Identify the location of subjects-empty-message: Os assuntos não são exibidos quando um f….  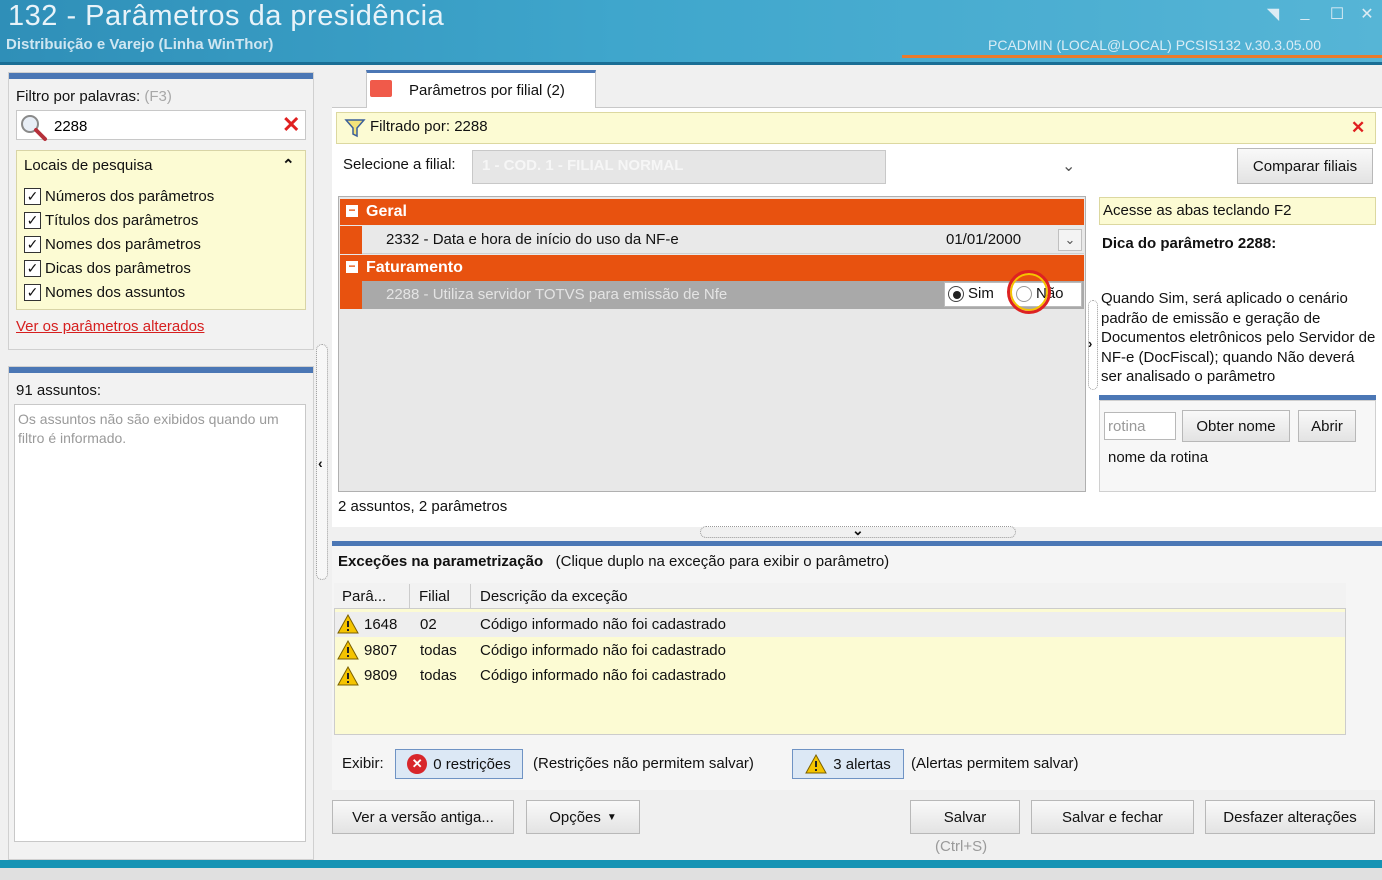
(148, 428).